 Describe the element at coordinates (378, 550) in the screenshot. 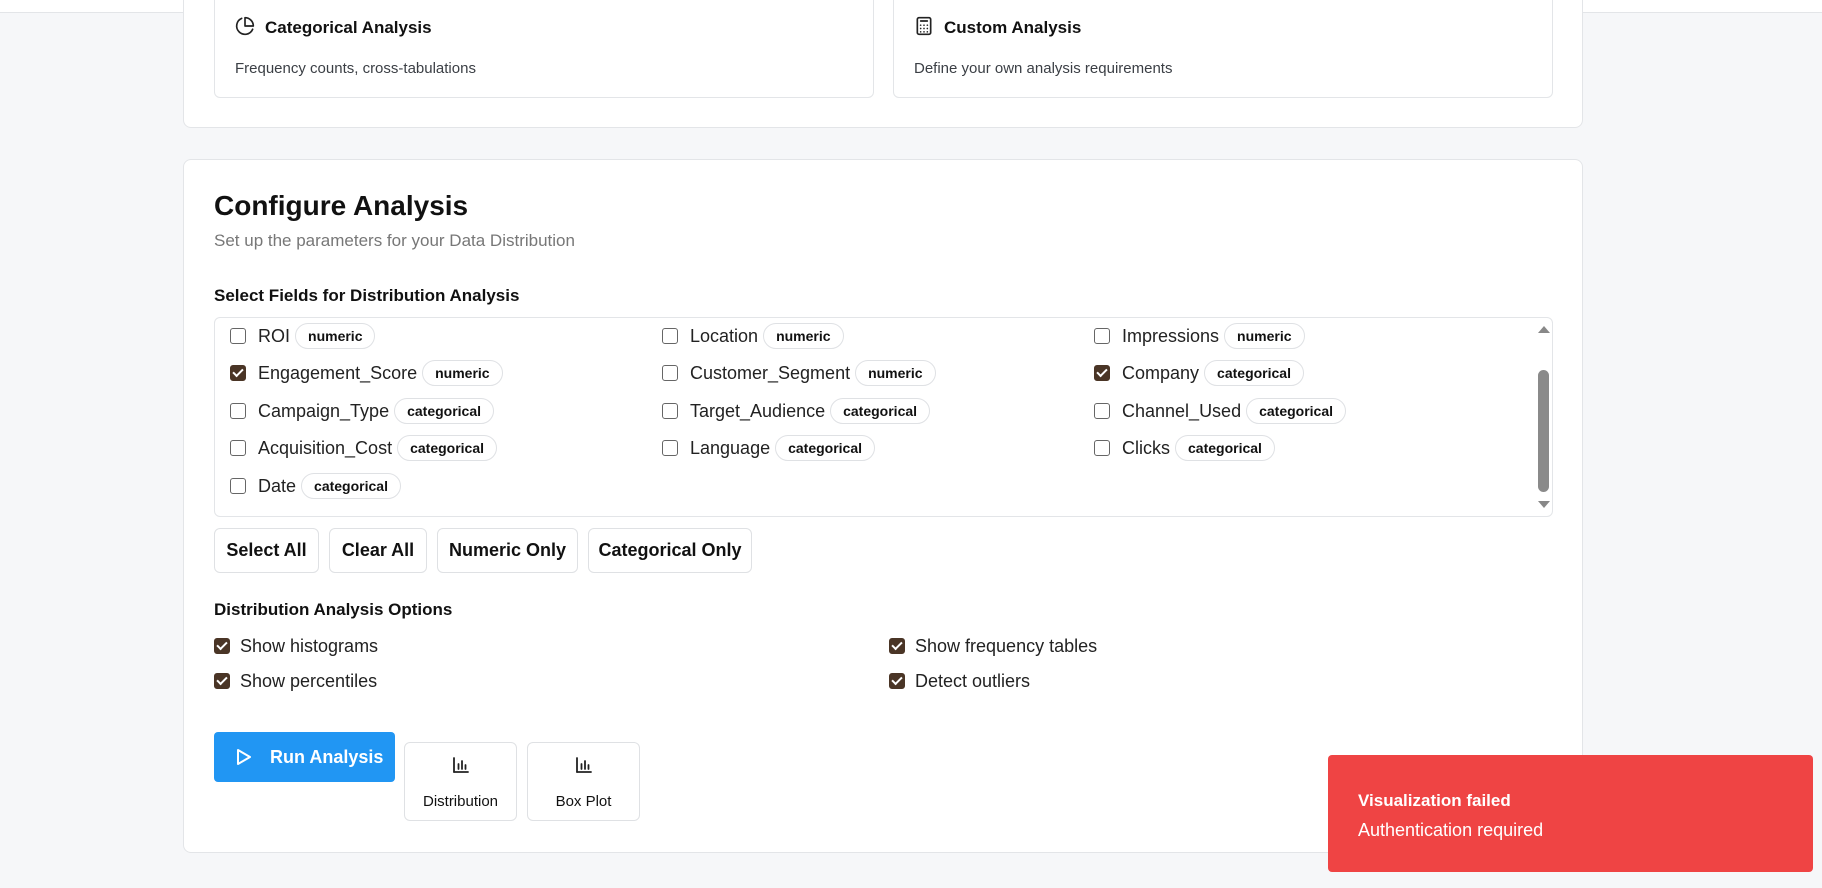

I see `clear-all-button: Clear All` at that location.